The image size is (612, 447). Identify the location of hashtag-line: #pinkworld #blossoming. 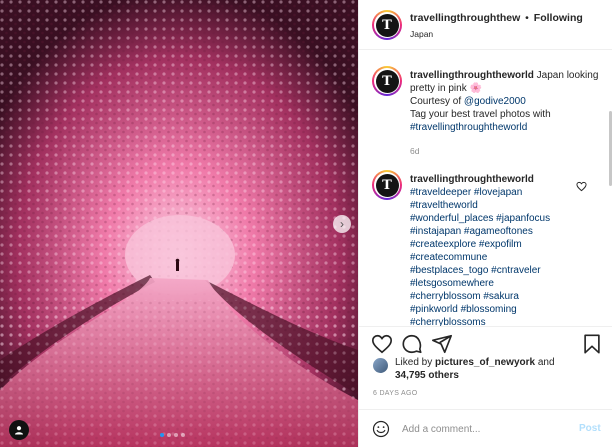
(463, 309).